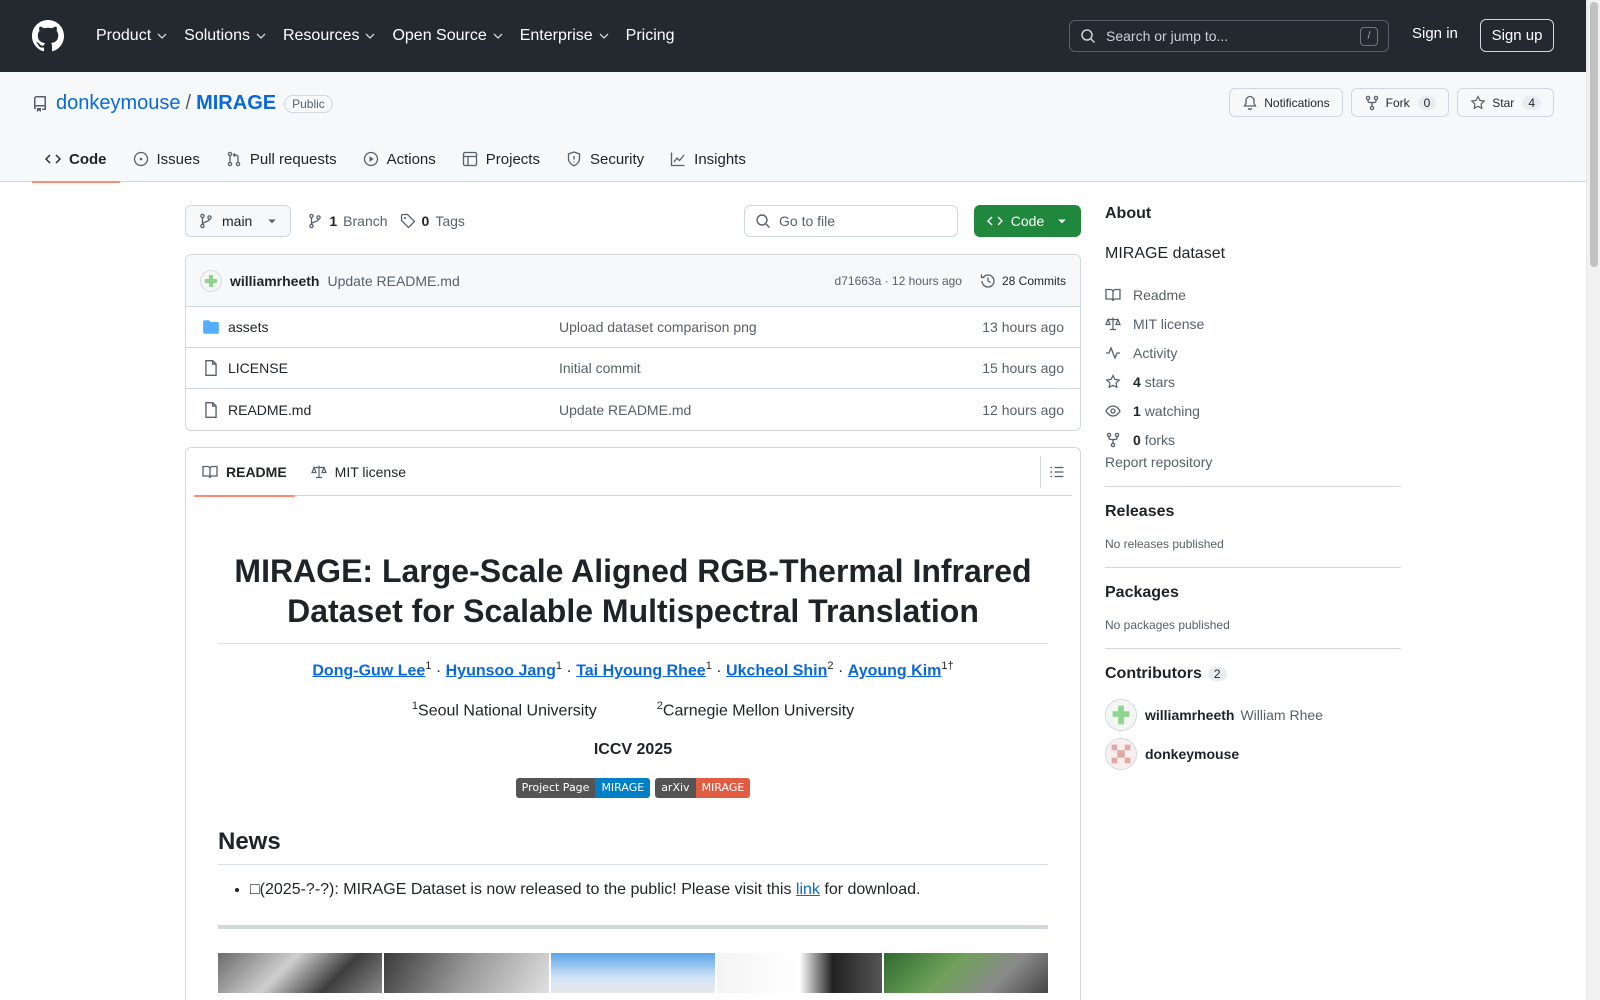  Describe the element at coordinates (994, 221) in the screenshot. I see `code-icon` at that location.